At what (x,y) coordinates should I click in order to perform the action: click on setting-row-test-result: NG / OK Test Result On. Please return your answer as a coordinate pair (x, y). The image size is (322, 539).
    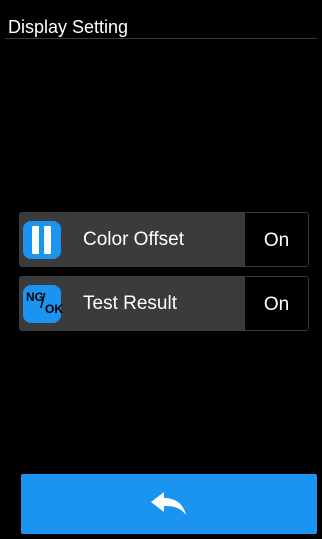
    Looking at the image, I should click on (164, 303).